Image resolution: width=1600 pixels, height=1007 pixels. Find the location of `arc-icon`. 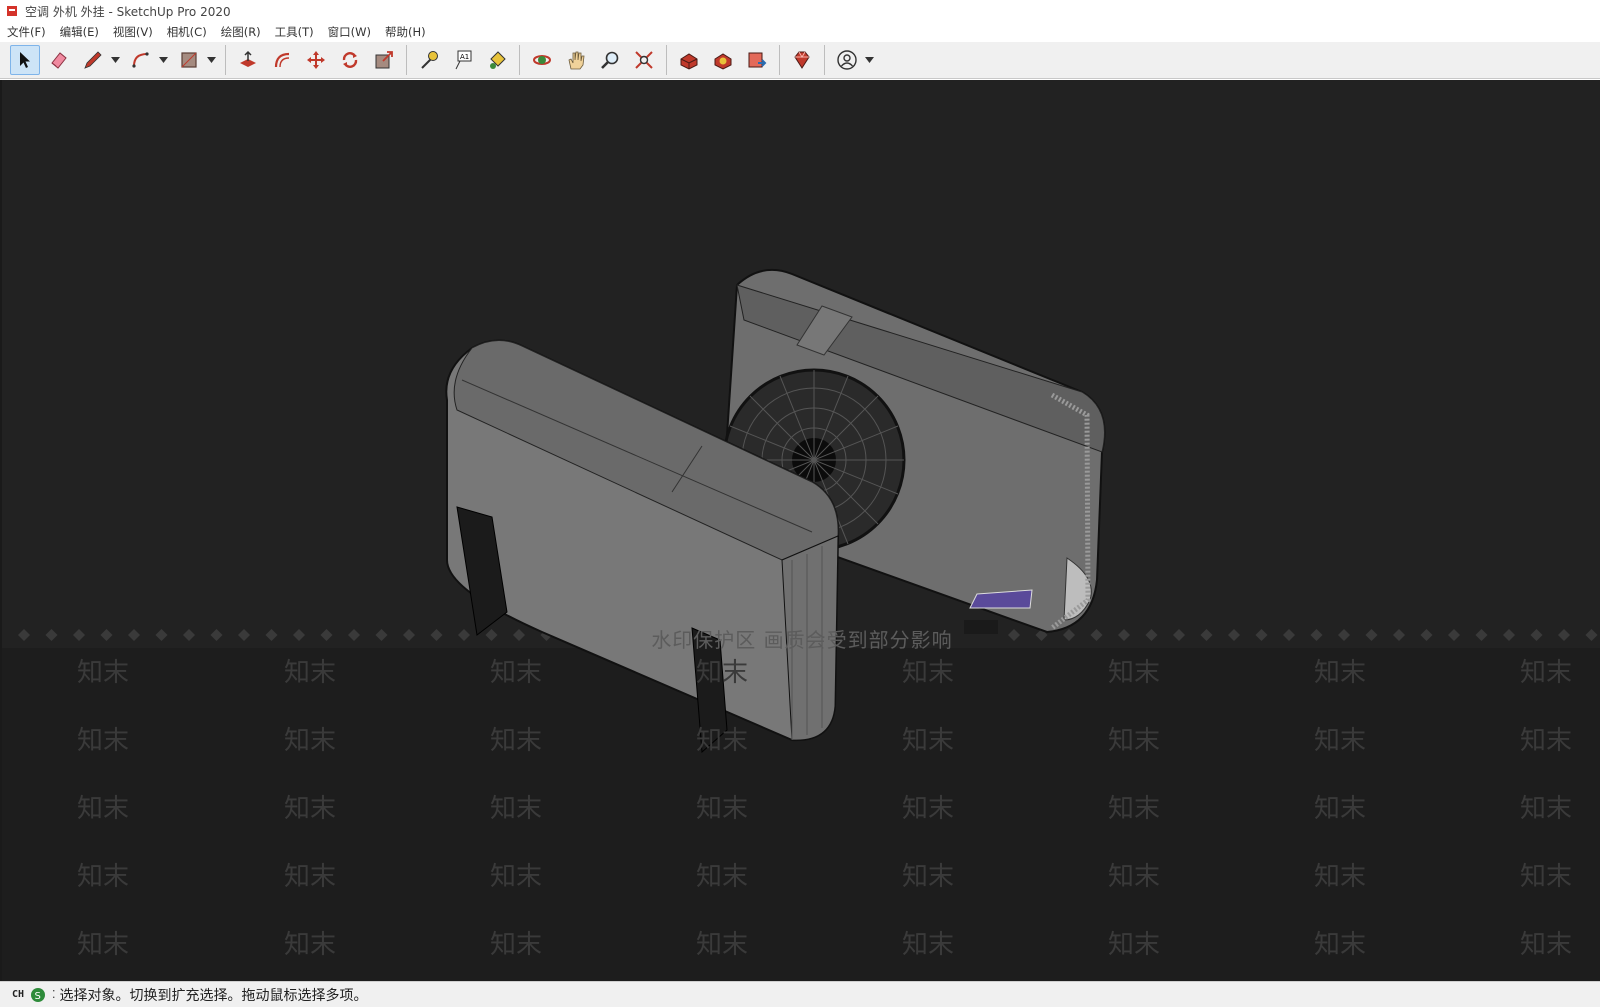

arc-icon is located at coordinates (140, 60).